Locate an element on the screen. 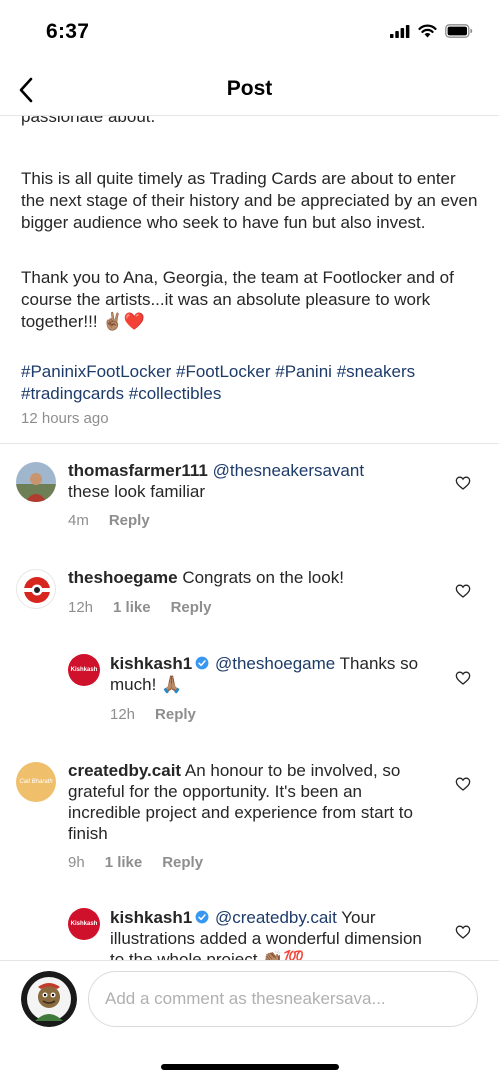  avatar-logo is located at coordinates (36, 589).